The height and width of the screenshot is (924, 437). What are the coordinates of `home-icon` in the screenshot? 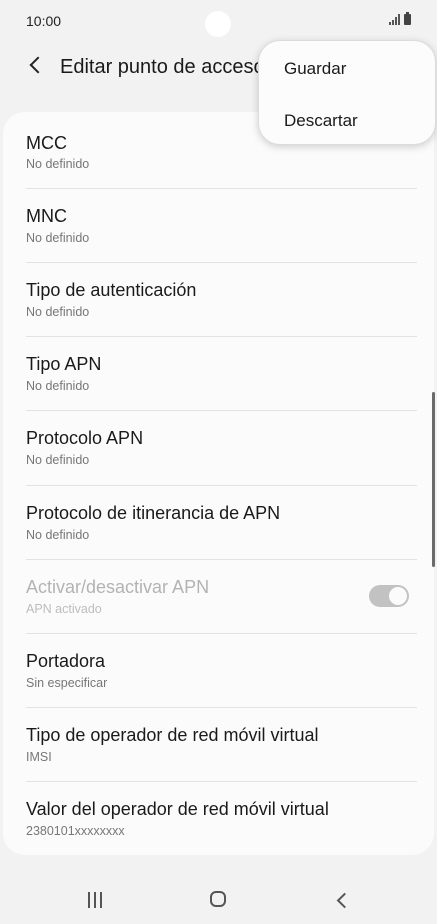 It's located at (218, 899).